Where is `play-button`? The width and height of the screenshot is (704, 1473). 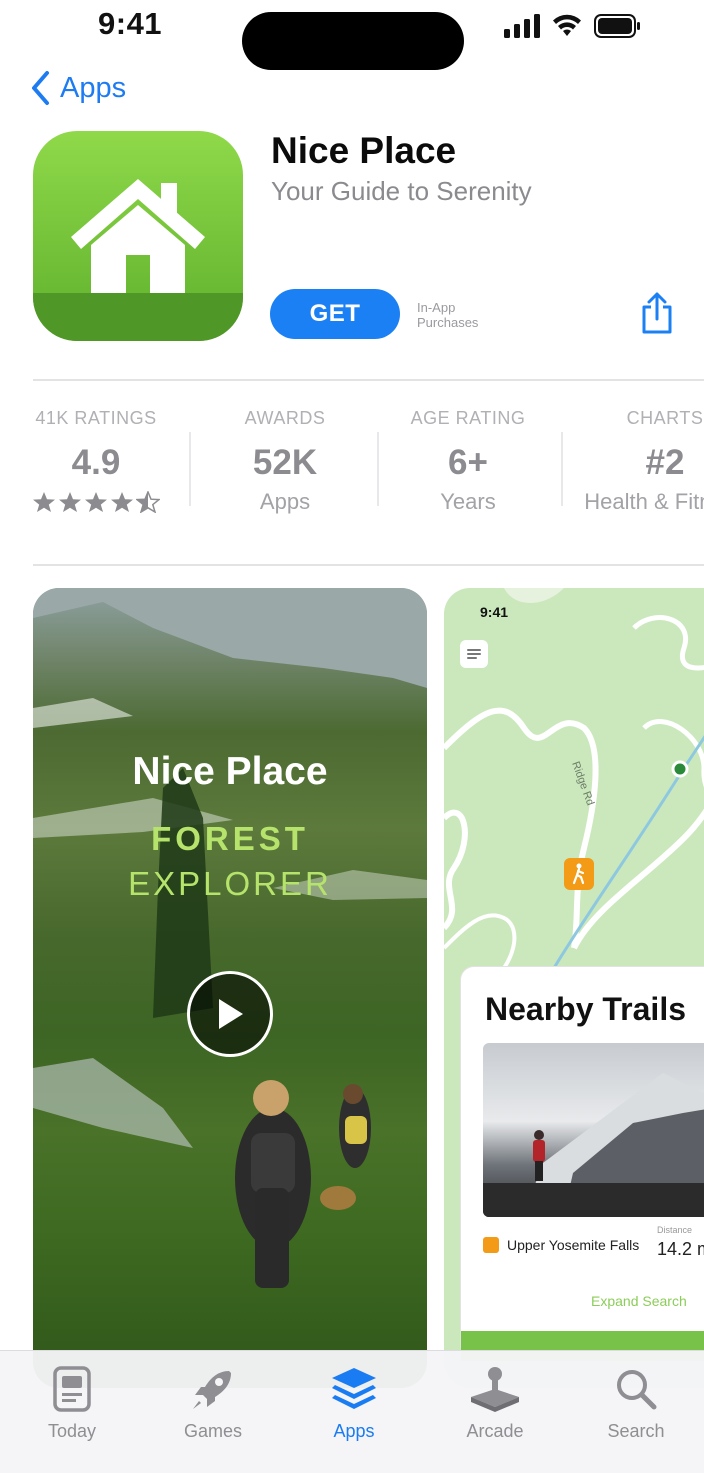
play-button is located at coordinates (230, 1014).